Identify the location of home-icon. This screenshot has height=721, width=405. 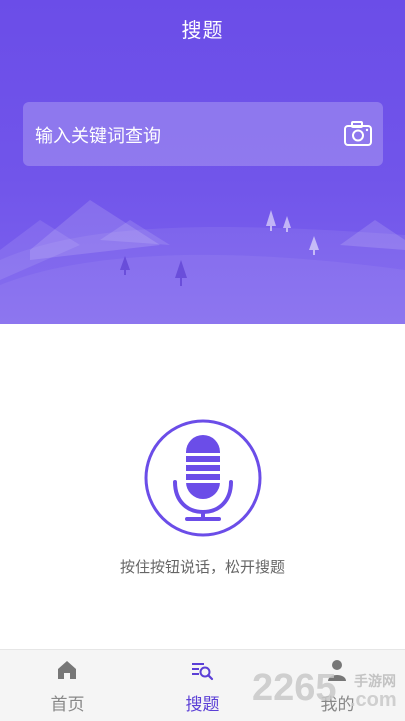
(67, 670).